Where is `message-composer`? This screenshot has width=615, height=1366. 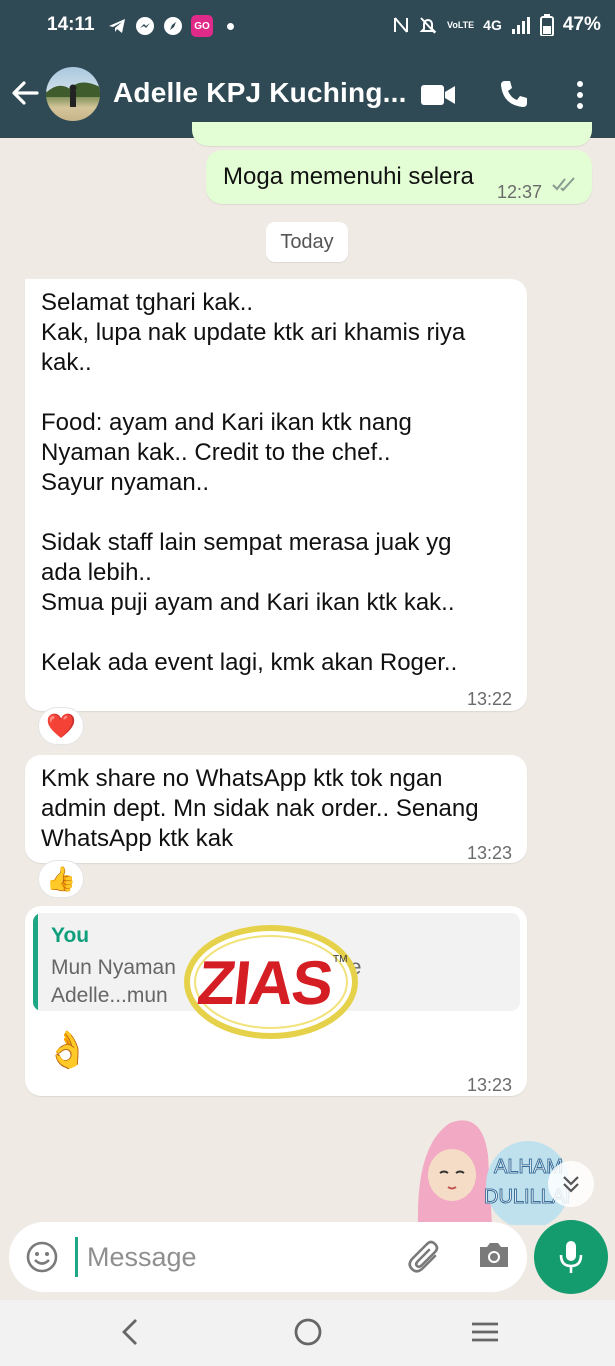 message-composer is located at coordinates (268, 1257).